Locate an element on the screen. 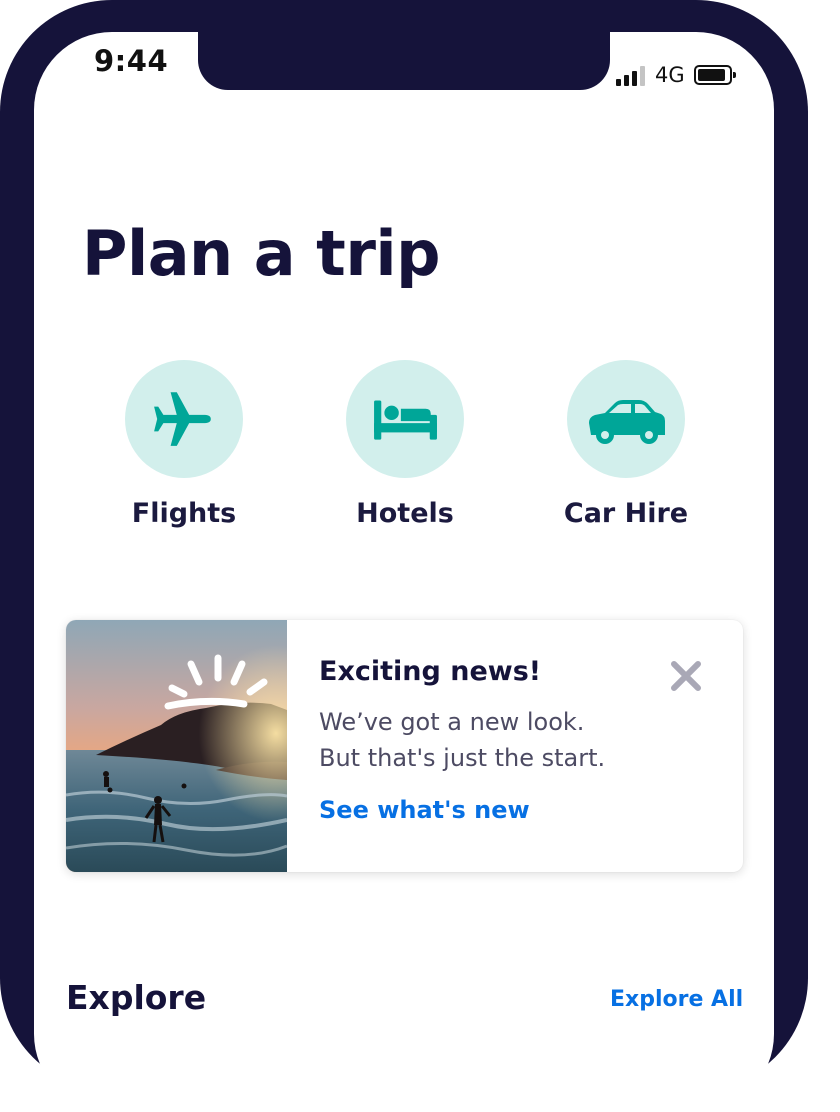 This screenshot has width=840, height=1112. network-type: 4G is located at coordinates (670, 75).